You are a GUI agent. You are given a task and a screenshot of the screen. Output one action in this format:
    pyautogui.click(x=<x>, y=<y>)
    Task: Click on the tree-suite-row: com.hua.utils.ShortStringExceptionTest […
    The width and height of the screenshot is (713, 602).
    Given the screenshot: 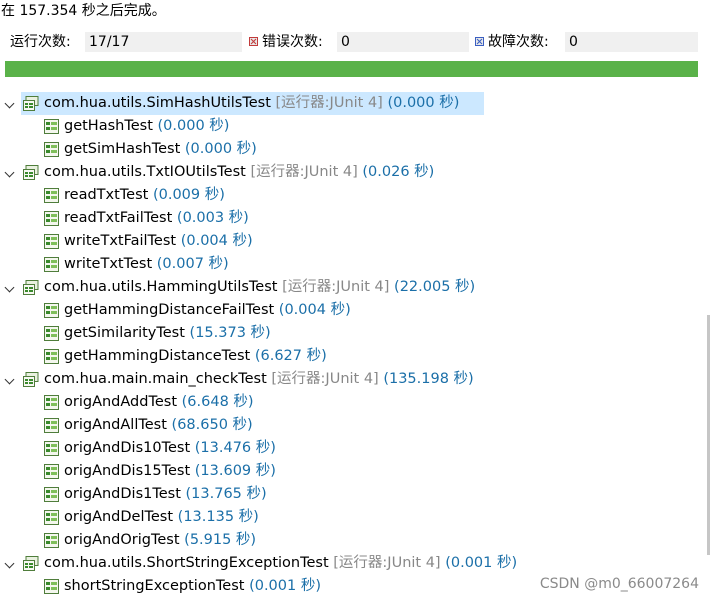 What is the action you would take?
    pyautogui.click(x=350, y=563)
    